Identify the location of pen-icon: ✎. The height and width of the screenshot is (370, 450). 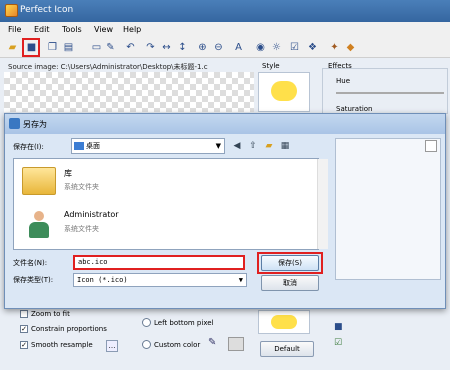
(110, 47).